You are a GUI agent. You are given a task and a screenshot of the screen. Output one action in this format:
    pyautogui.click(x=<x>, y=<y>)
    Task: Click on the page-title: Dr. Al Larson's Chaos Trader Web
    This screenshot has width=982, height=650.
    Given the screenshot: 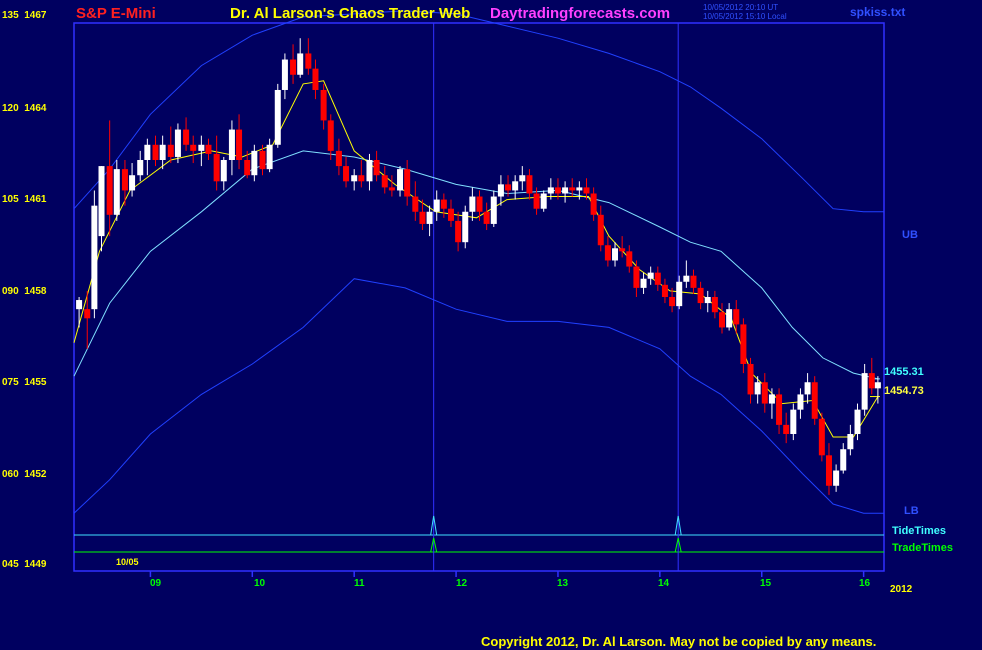 What is the action you would take?
    pyautogui.click(x=350, y=13)
    